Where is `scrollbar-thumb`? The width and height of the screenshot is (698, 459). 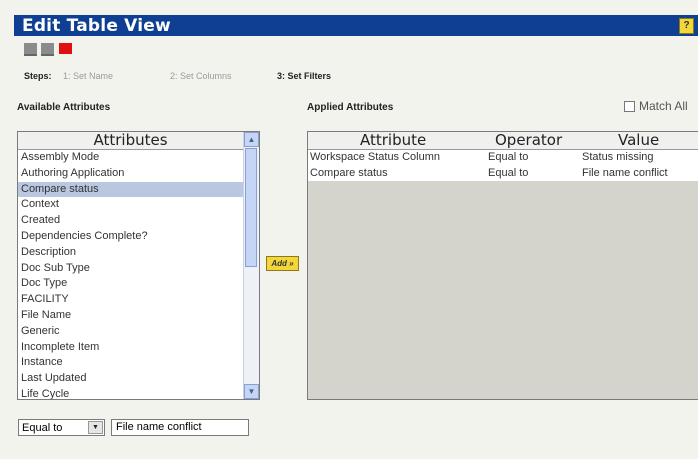 scrollbar-thumb is located at coordinates (251, 207).